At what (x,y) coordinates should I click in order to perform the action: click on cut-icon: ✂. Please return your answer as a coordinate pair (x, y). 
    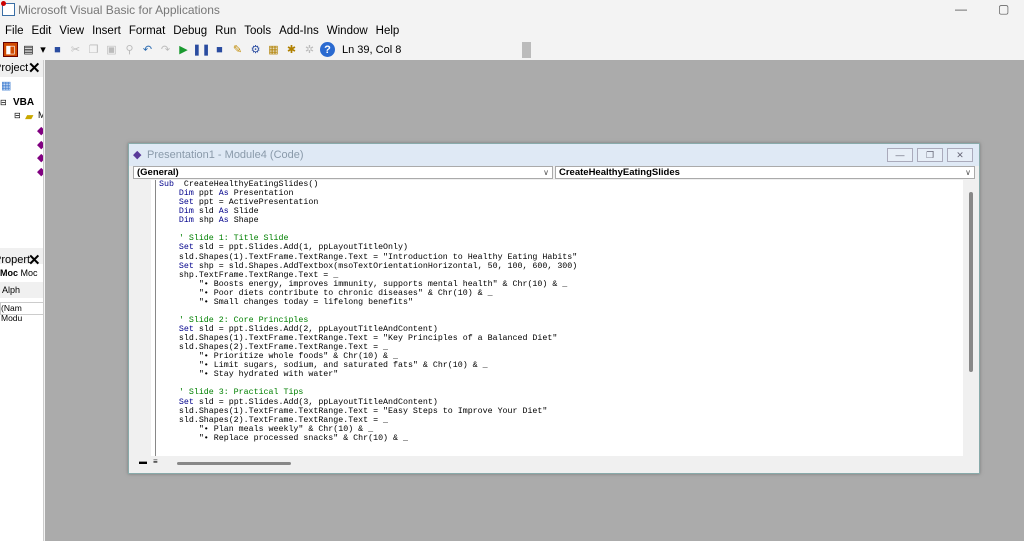
    Looking at the image, I should click on (75, 49).